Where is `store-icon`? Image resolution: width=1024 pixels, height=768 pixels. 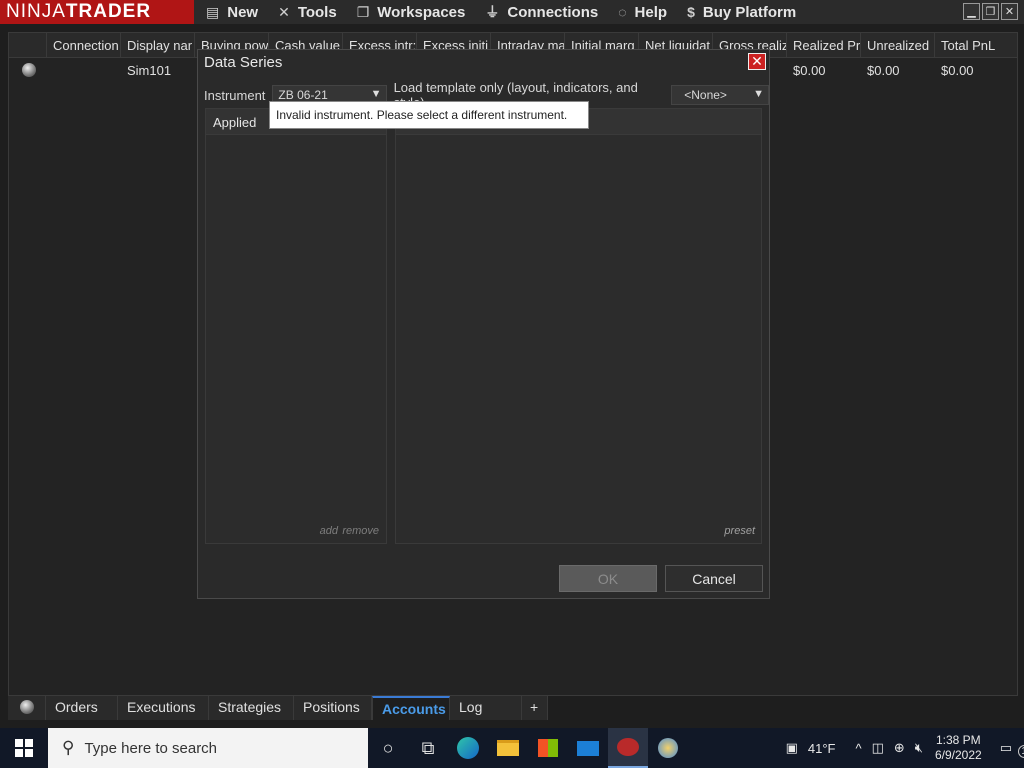 store-icon is located at coordinates (548, 748).